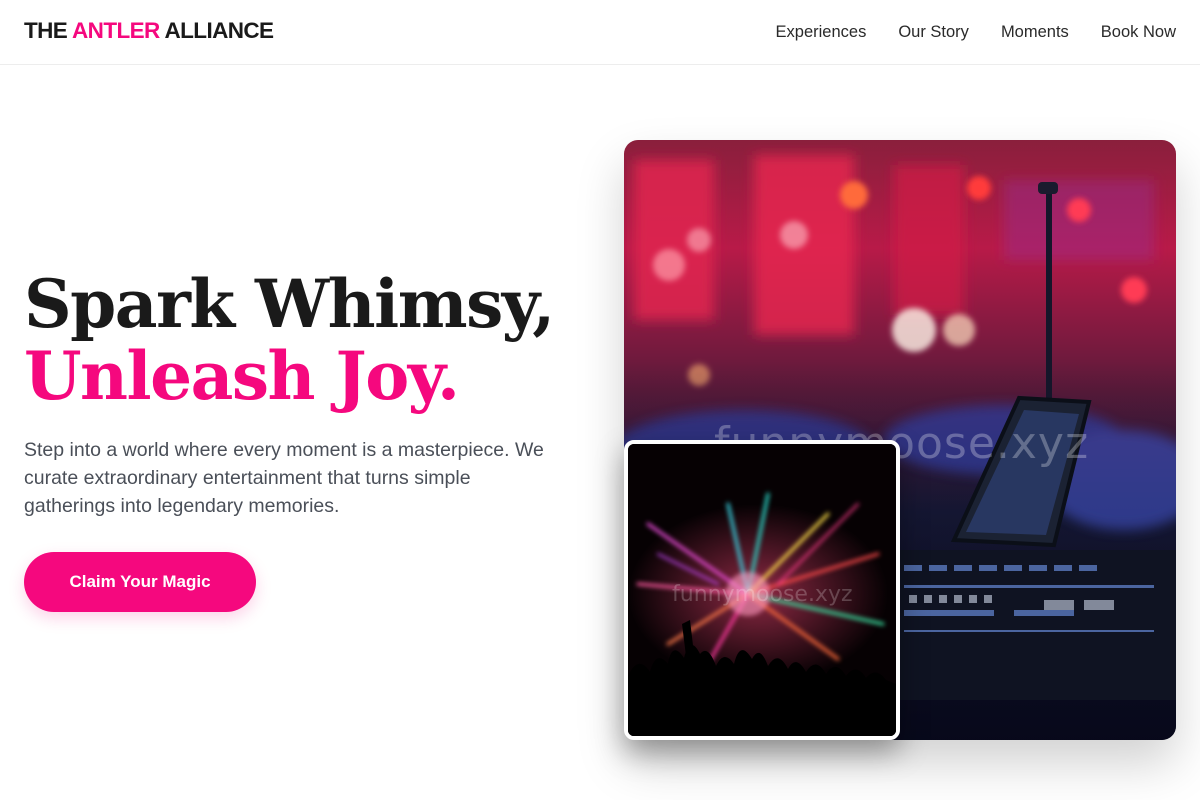 The height and width of the screenshot is (800, 1200). What do you see at coordinates (976, 32) in the screenshot?
I see `main-nav: Experiences Our Story Moments Book Now` at bounding box center [976, 32].